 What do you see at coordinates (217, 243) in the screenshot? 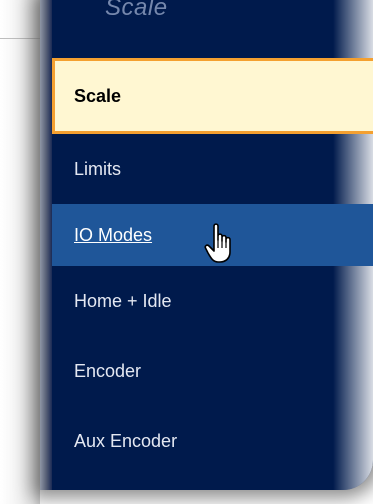
I see `hand-pointer-icon` at bounding box center [217, 243].